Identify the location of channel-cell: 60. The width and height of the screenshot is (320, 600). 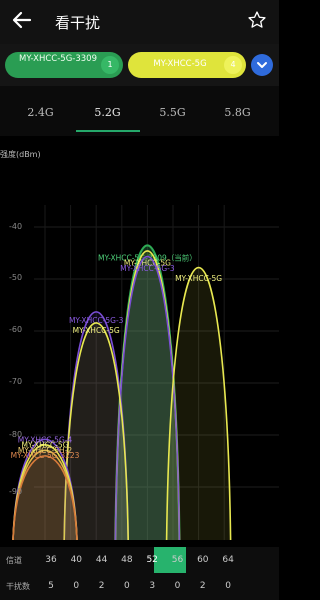
(203, 560).